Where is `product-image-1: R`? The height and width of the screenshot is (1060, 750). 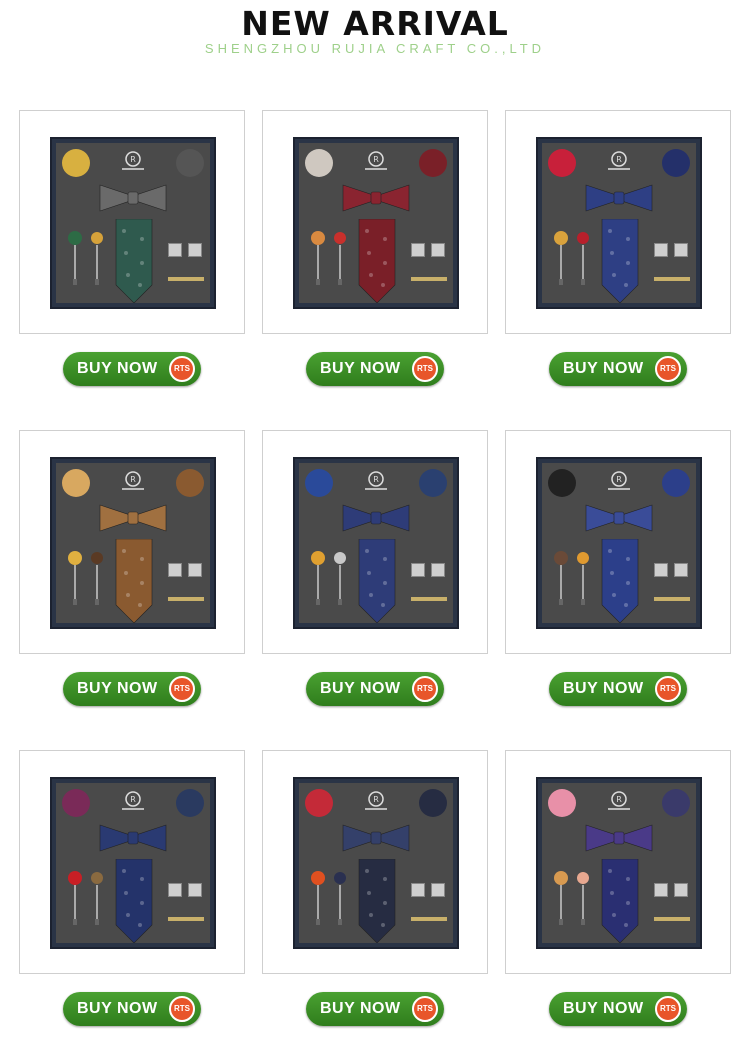 product-image-1: R is located at coordinates (132, 222).